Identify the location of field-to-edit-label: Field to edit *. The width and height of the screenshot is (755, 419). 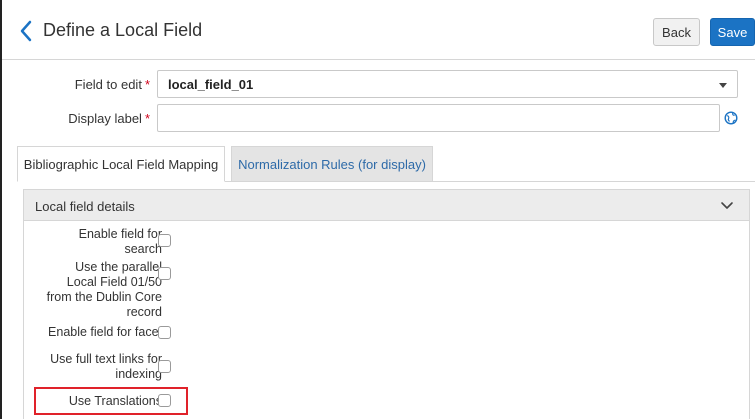
(75, 84).